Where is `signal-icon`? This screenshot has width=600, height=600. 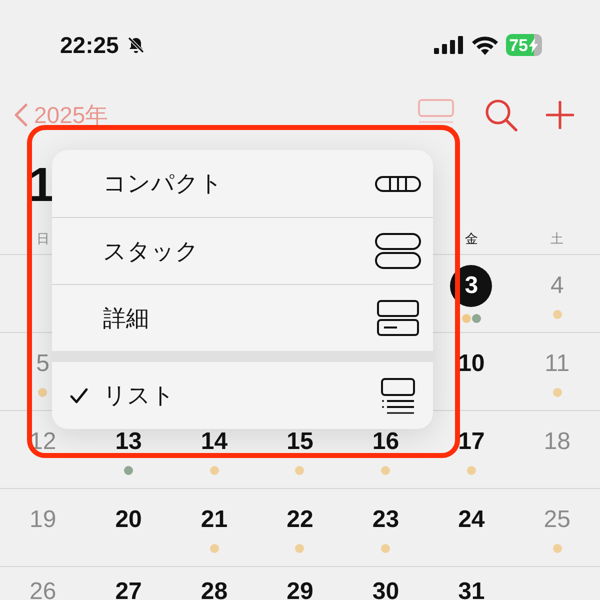 signal-icon is located at coordinates (449, 45).